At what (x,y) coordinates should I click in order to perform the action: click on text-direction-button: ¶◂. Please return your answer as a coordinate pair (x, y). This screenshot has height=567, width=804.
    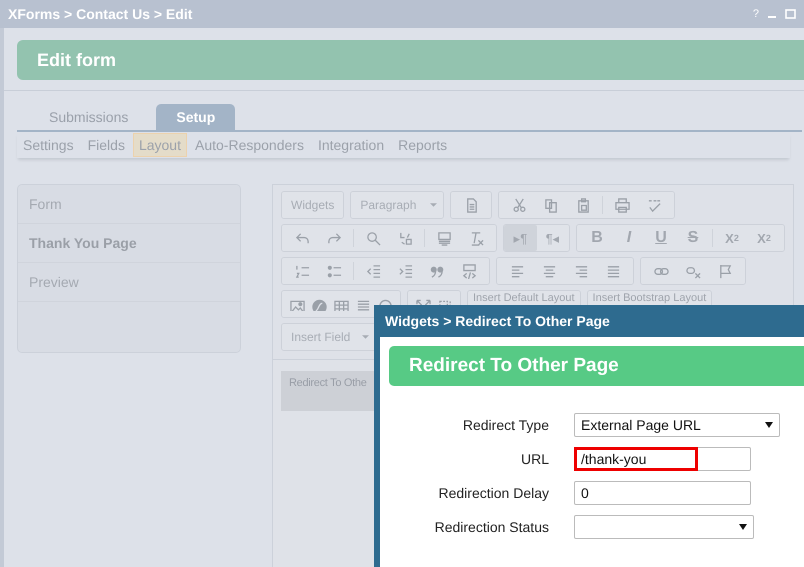
    Looking at the image, I should click on (552, 238).